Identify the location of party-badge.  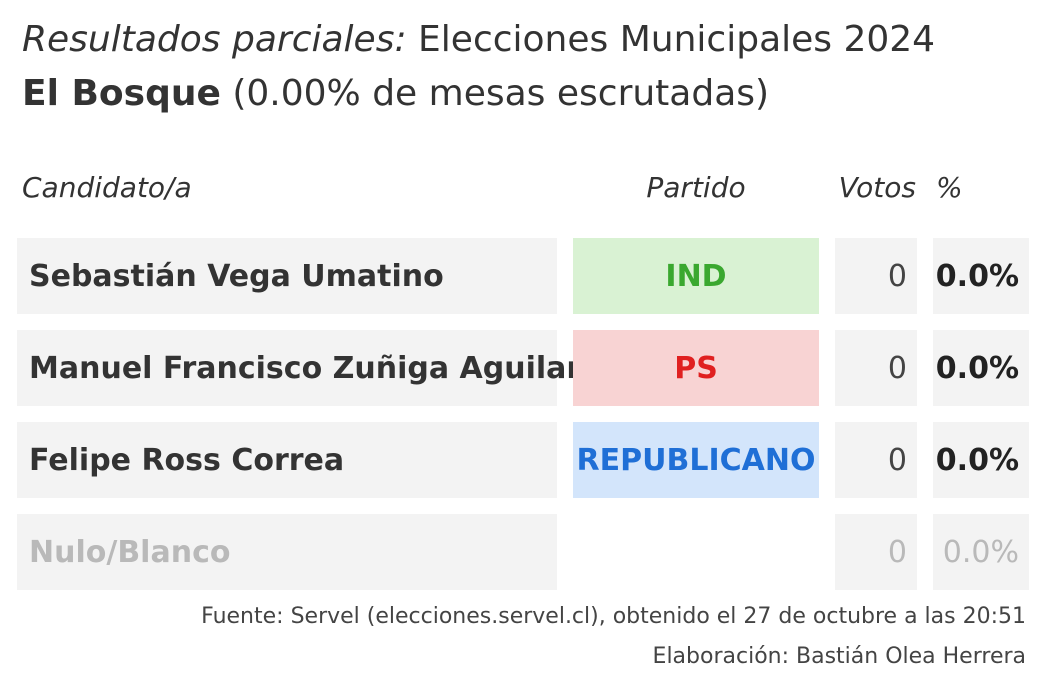
(696, 552).